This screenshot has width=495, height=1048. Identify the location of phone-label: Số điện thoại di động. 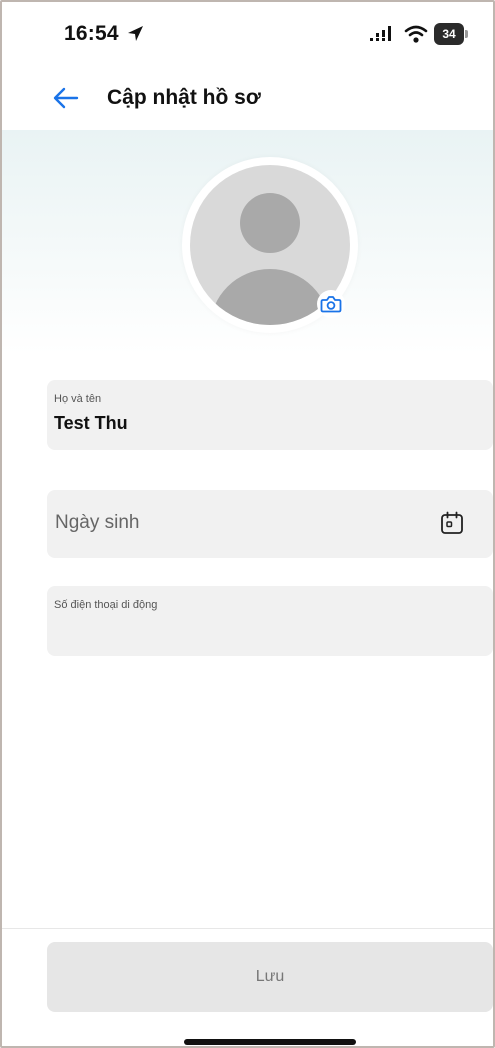
(106, 605).